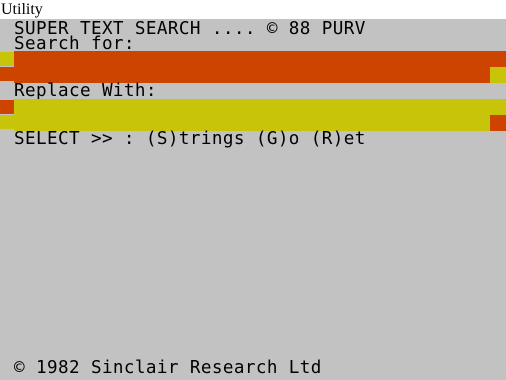 This screenshot has width=506, height=380. What do you see at coordinates (498, 123) in the screenshot?
I see `replace-end-marker` at bounding box center [498, 123].